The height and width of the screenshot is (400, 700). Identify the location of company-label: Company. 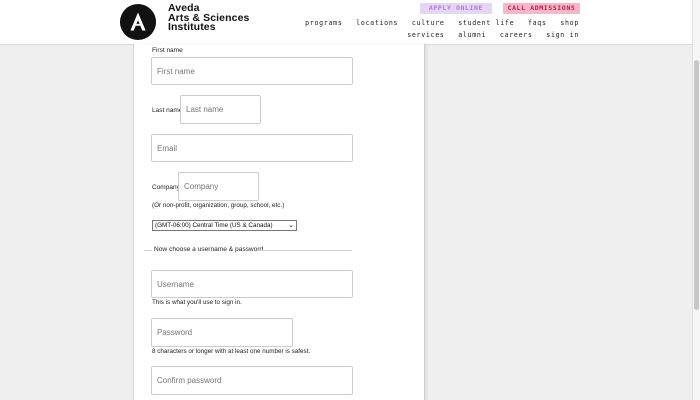
(166, 187).